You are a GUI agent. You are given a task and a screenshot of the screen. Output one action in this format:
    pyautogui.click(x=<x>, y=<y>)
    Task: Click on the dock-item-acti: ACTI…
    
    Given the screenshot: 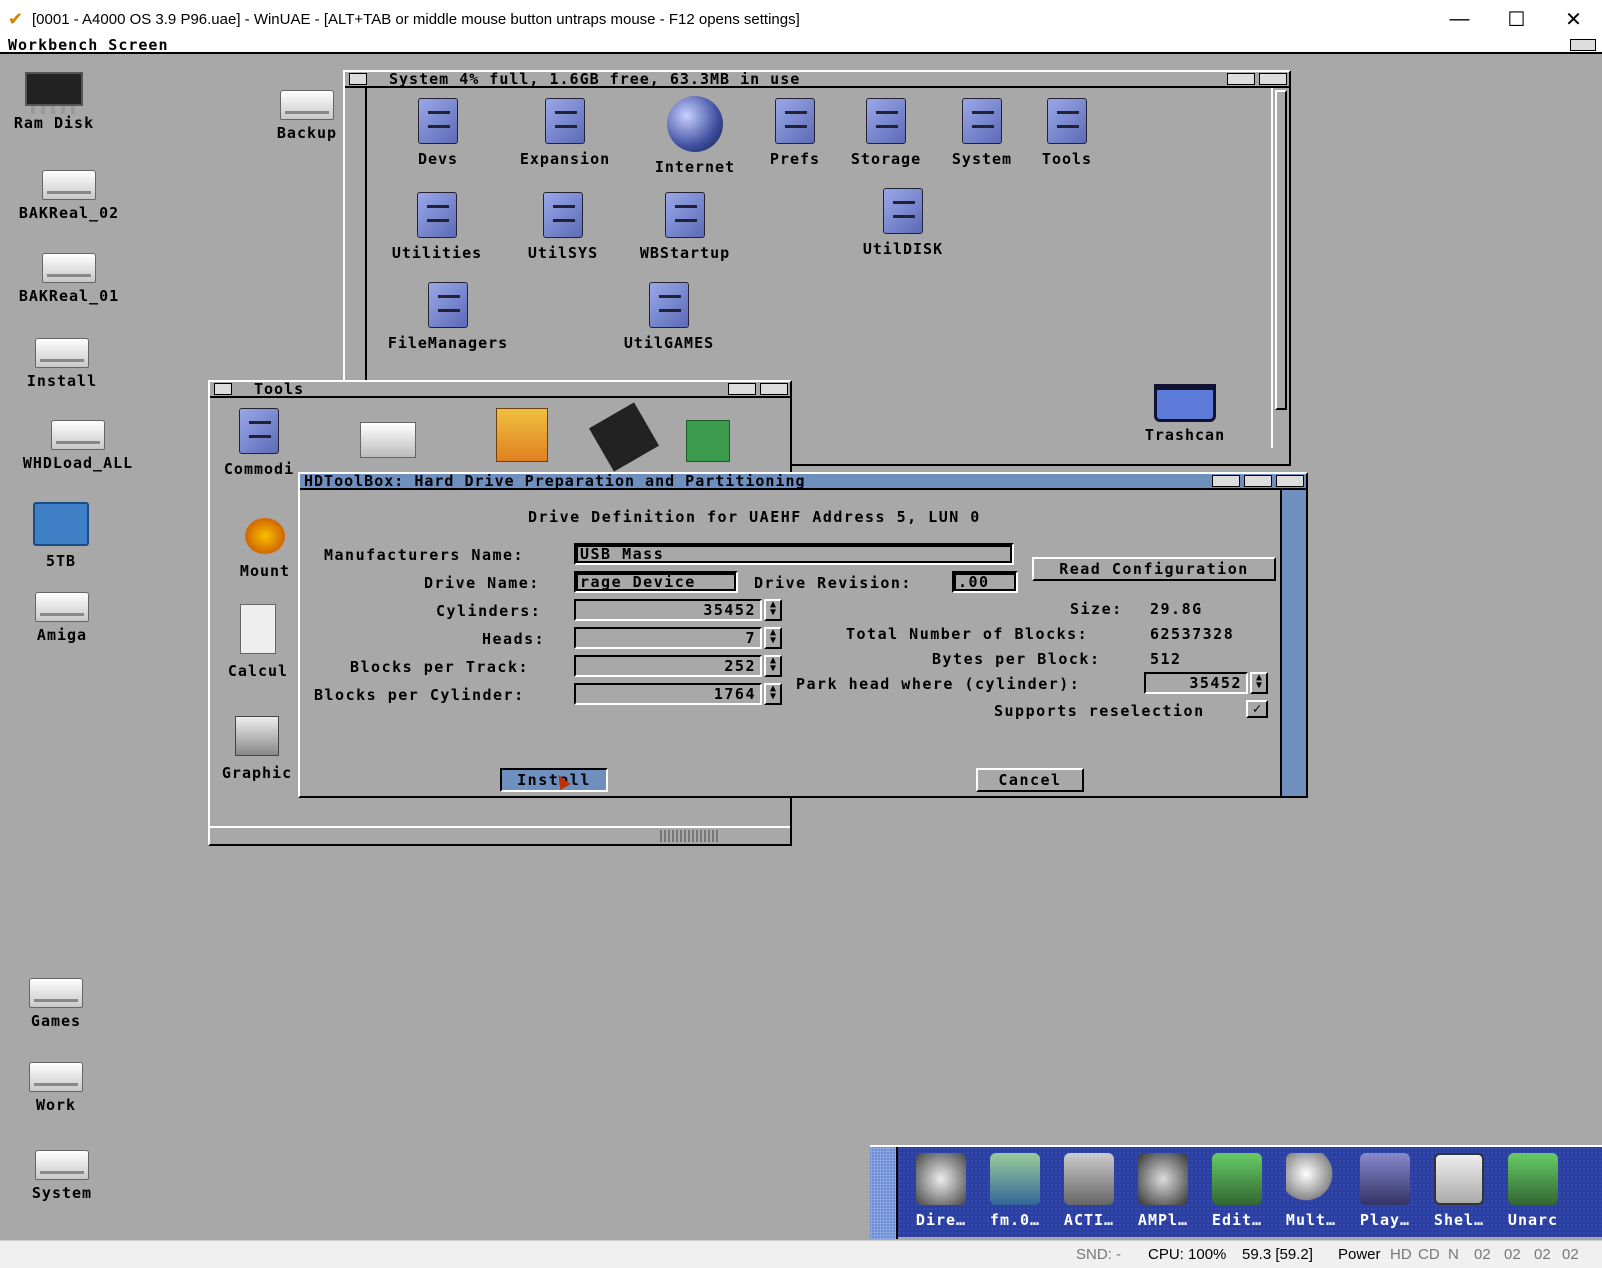 What is the action you would take?
    pyautogui.click(x=1089, y=1191)
    